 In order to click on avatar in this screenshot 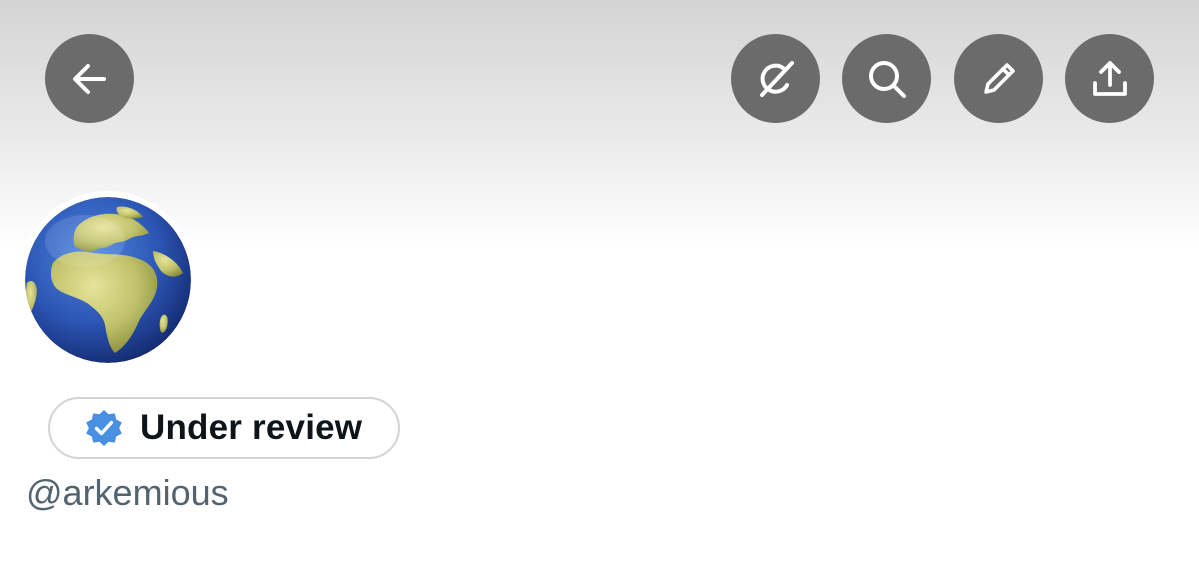, I will do `click(107, 279)`.